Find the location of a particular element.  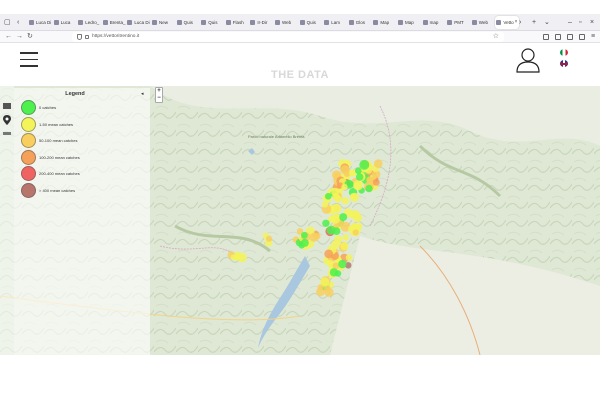

user-account-icon is located at coordinates (528, 60).